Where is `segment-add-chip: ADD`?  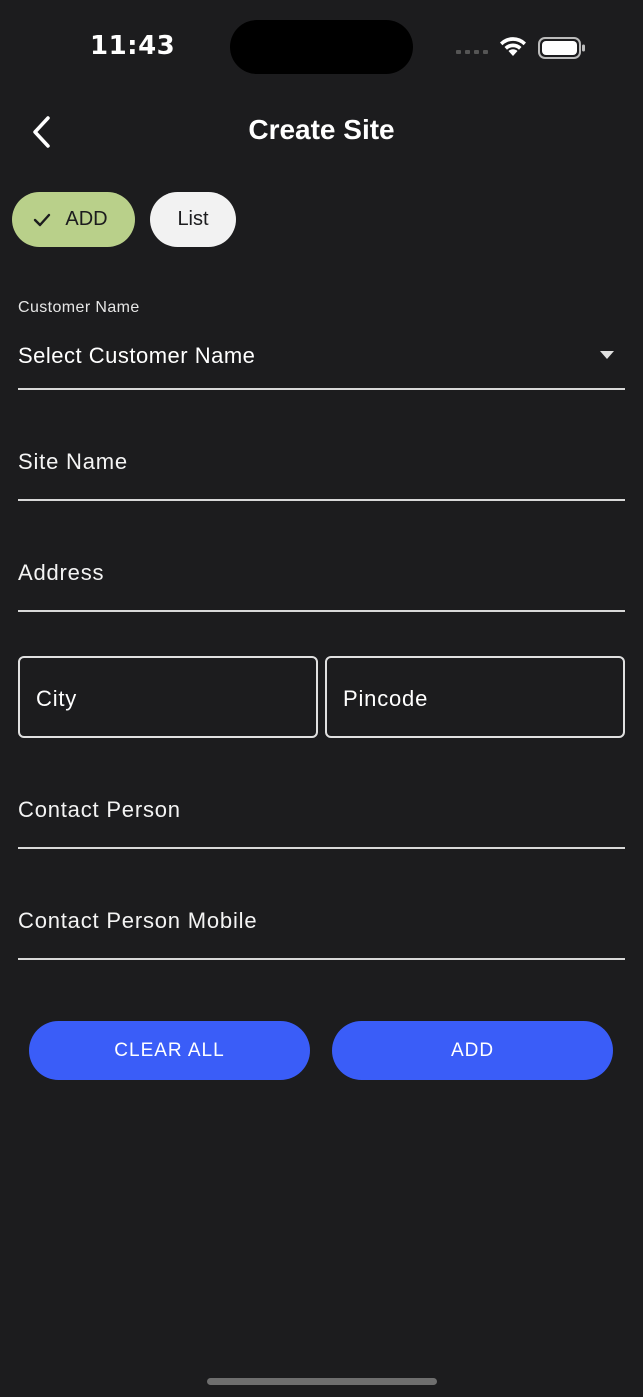
segment-add-chip: ADD is located at coordinates (73, 219).